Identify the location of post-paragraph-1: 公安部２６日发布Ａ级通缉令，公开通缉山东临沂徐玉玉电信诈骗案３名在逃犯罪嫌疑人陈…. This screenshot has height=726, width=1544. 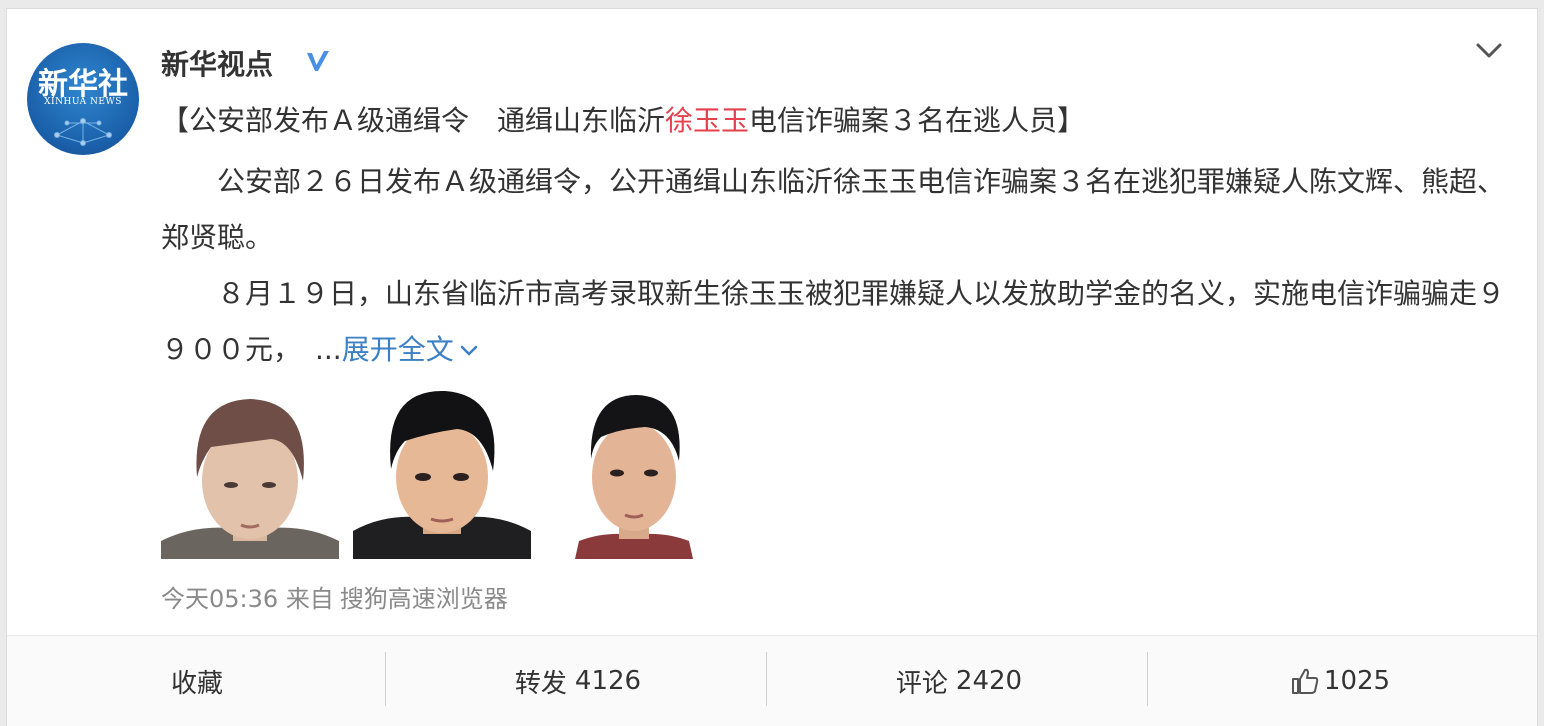
(833, 209).